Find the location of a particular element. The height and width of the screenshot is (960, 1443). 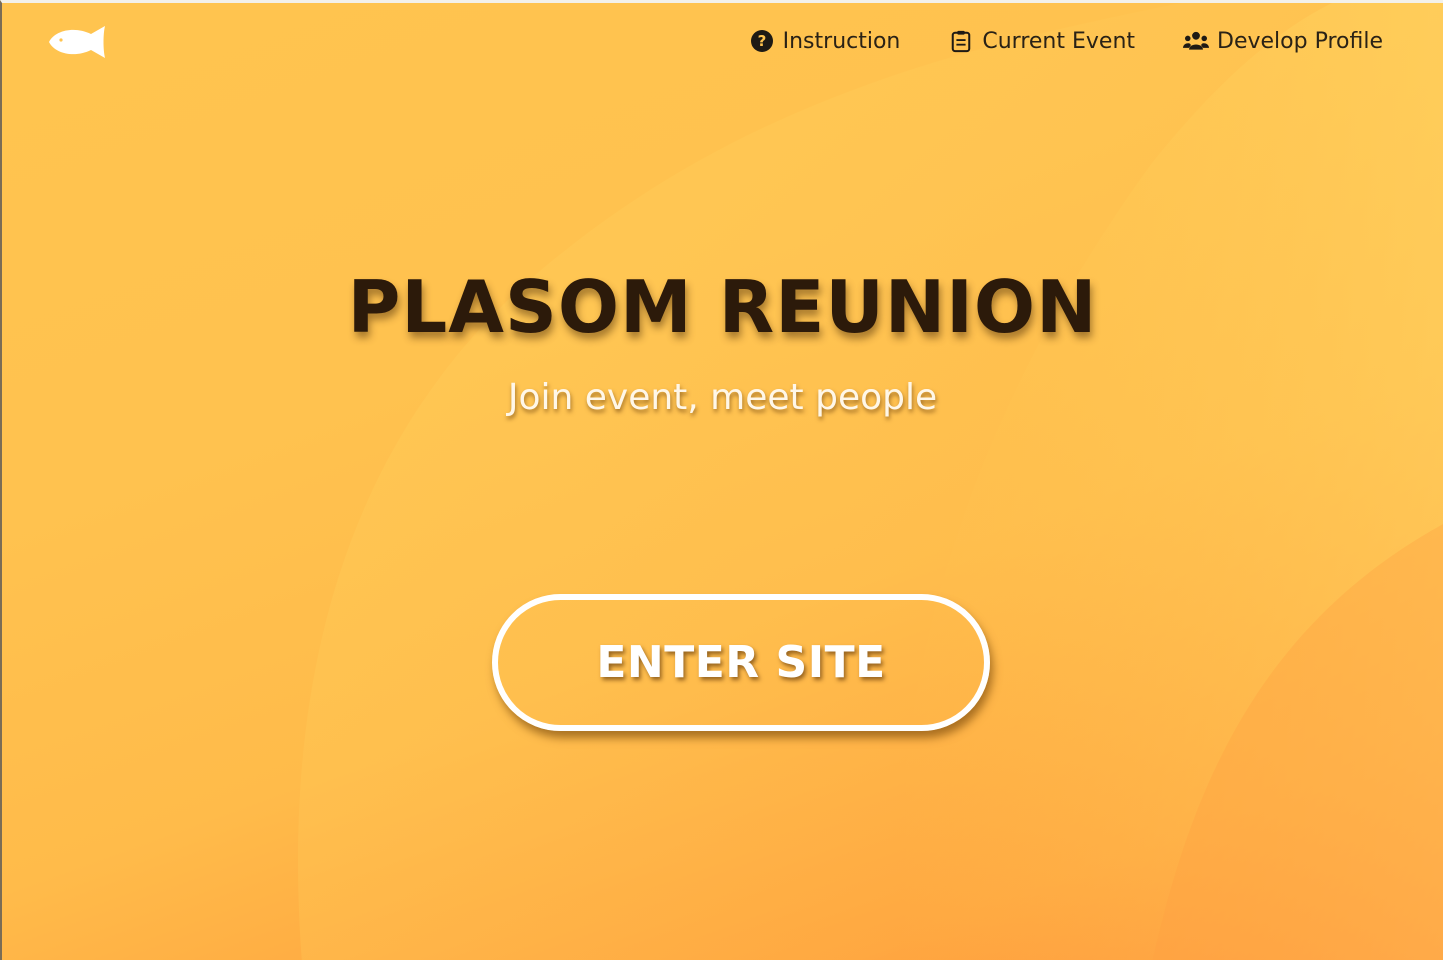

enter-site-button: ENTER SITE is located at coordinates (741, 662).